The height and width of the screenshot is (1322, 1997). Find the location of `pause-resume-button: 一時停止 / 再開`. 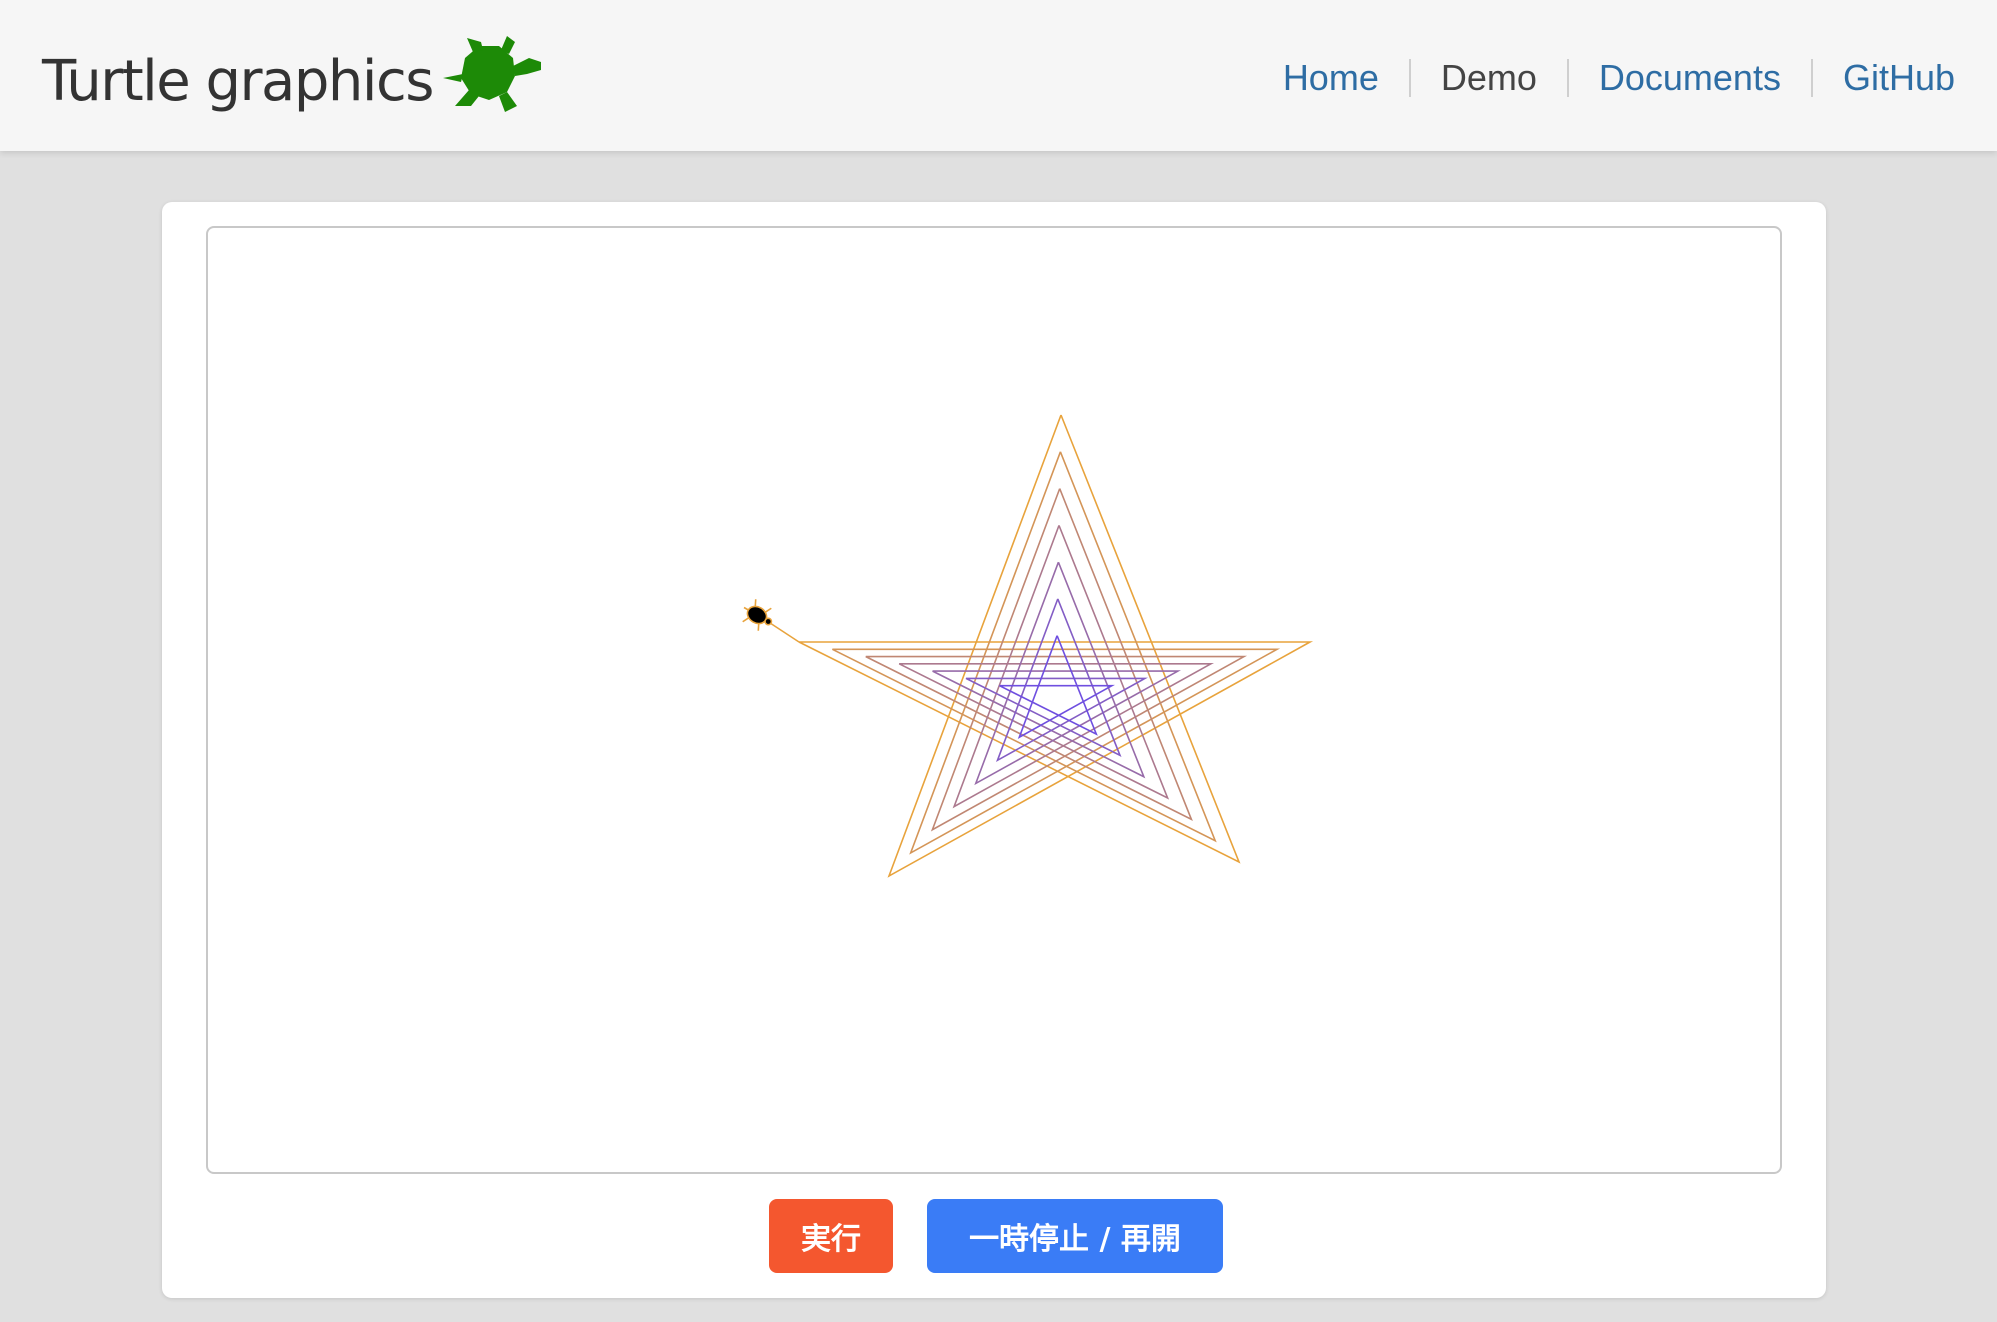

pause-resume-button: 一時停止 / 再開 is located at coordinates (1075, 1236).